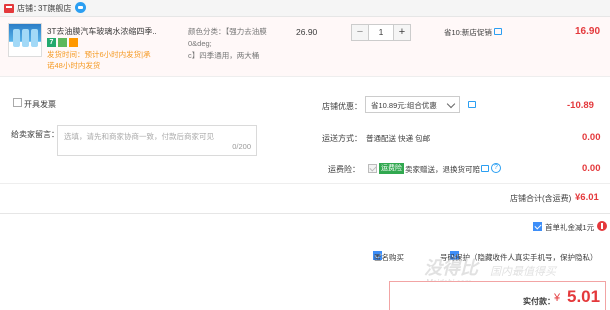  What do you see at coordinates (305, 213) in the screenshot?
I see `checkout-separator` at bounding box center [305, 213].